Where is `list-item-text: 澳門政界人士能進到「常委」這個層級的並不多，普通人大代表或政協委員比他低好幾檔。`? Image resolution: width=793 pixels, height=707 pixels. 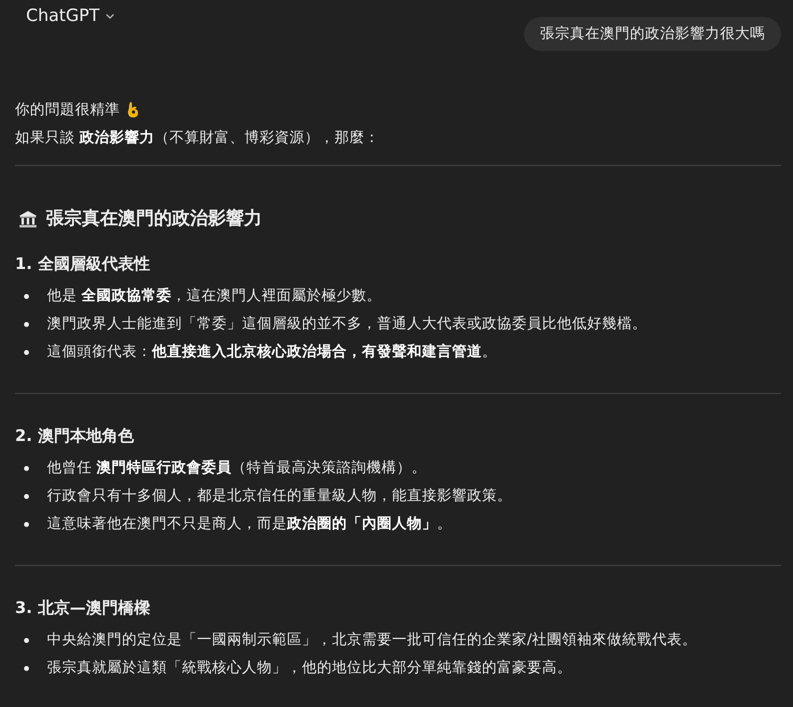
list-item-text: 澳門政界人士能進到「常委」這個層級的並不多，普通人大代表或政協委員比他低好幾檔。 is located at coordinates (347, 324).